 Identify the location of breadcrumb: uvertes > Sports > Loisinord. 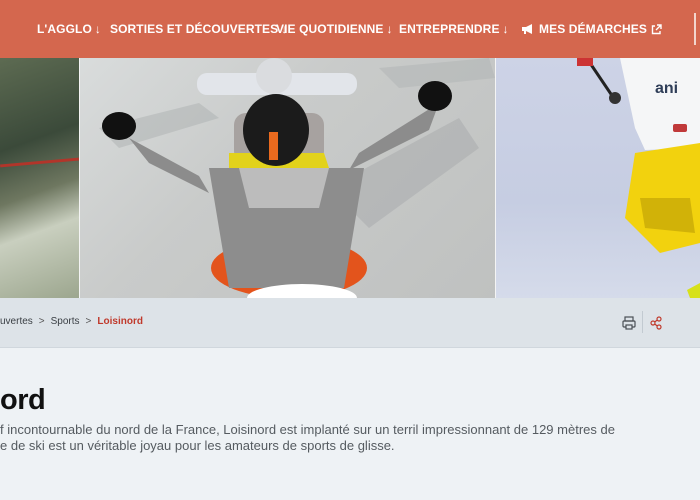
(71, 321).